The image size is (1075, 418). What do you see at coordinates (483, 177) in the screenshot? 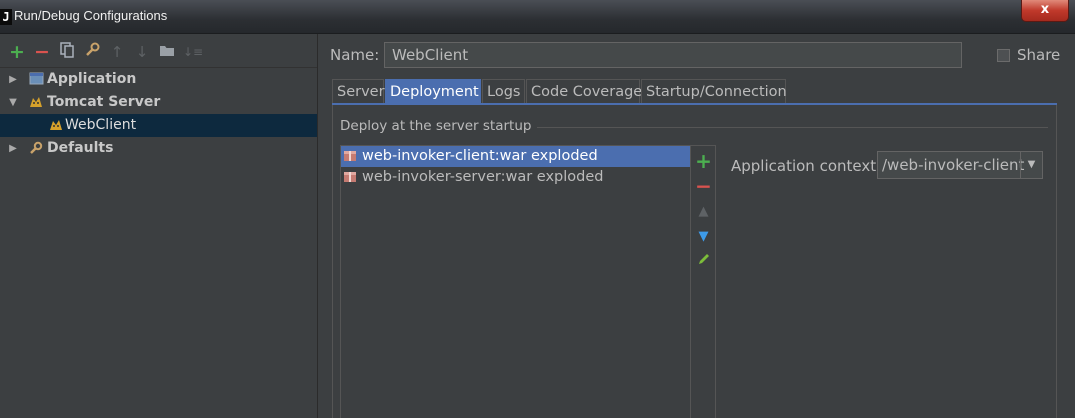
I see `artifact-label: web-invoker-server:war exploded` at bounding box center [483, 177].